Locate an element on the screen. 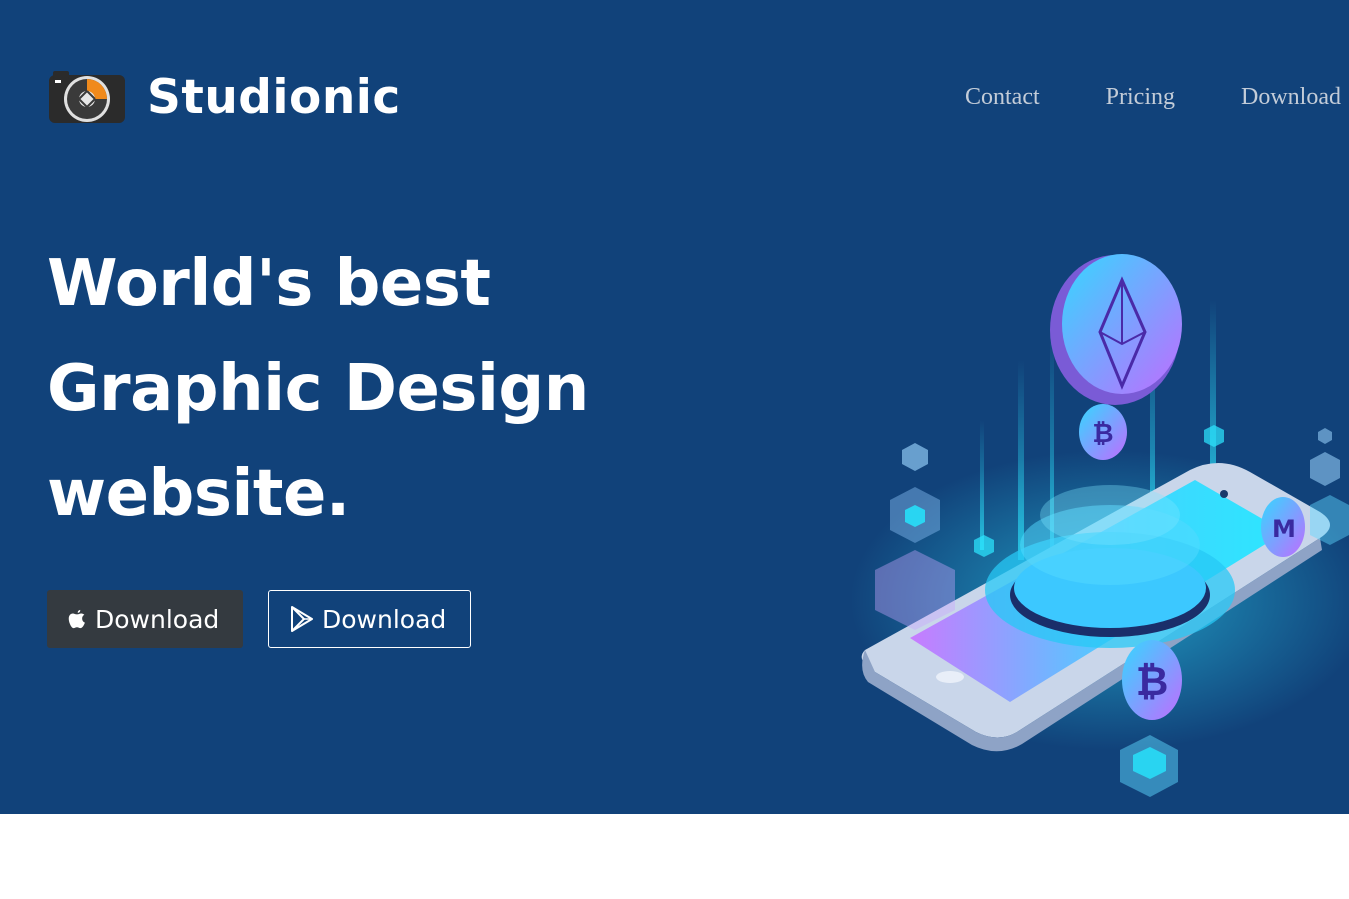 Image resolution: width=1349 pixels, height=899 pixels. google-play-download-button: Download is located at coordinates (369, 619).